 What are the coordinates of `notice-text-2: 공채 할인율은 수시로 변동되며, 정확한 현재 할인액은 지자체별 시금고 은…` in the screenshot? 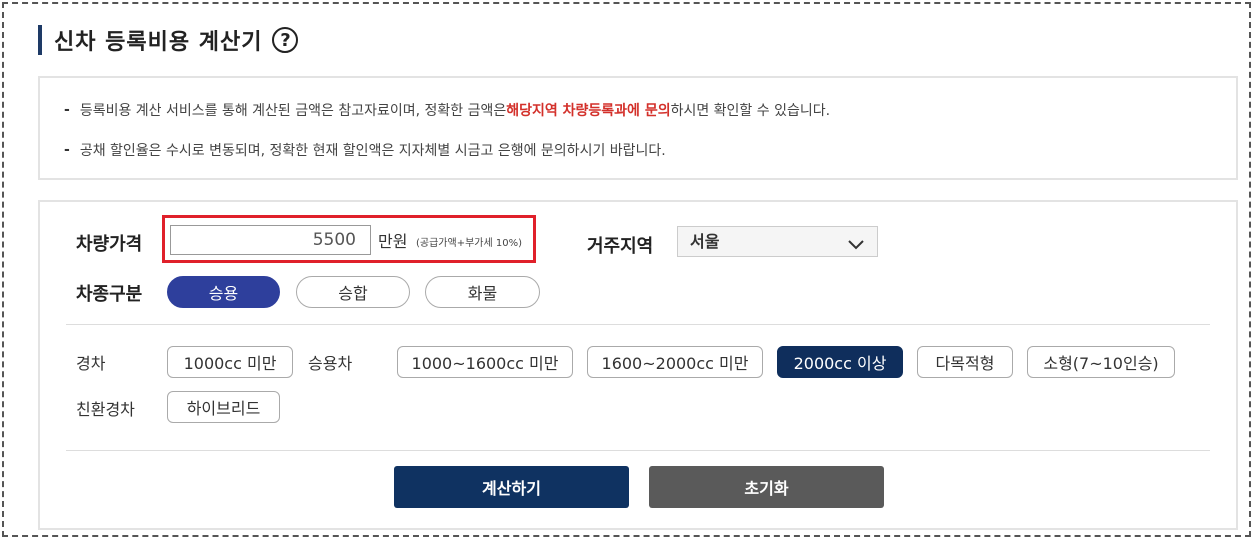 It's located at (372, 151).